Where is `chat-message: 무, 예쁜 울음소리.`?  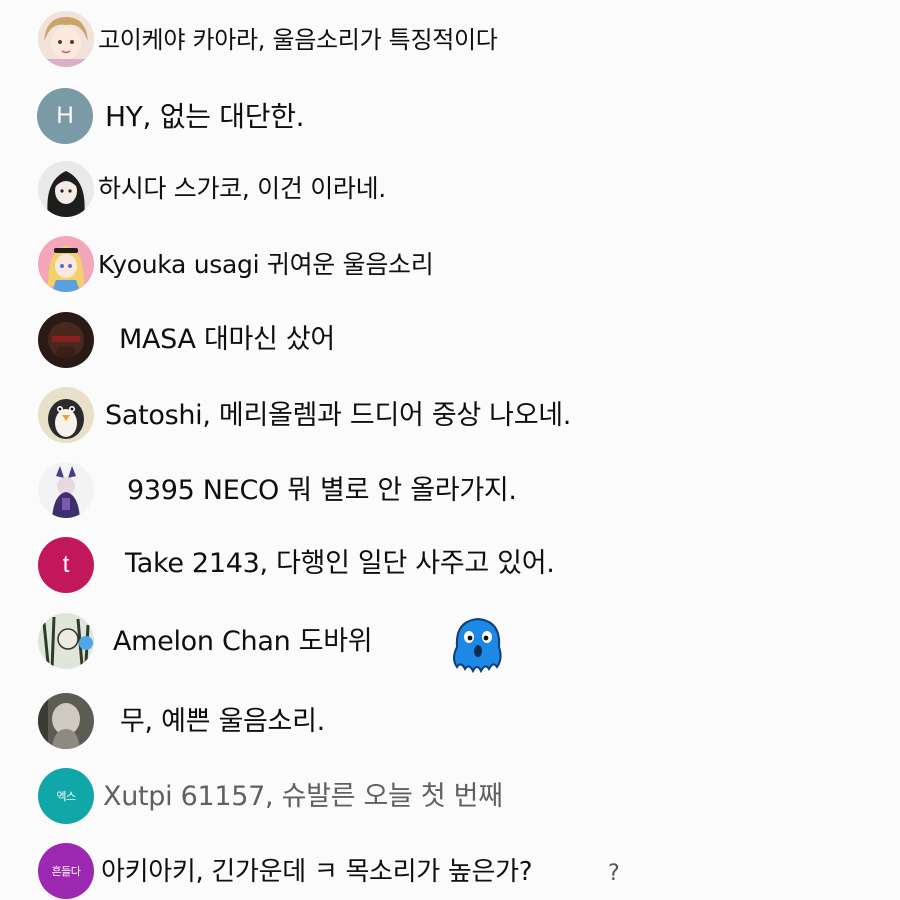 chat-message: 무, 예쁜 울음소리. is located at coordinates (450, 723).